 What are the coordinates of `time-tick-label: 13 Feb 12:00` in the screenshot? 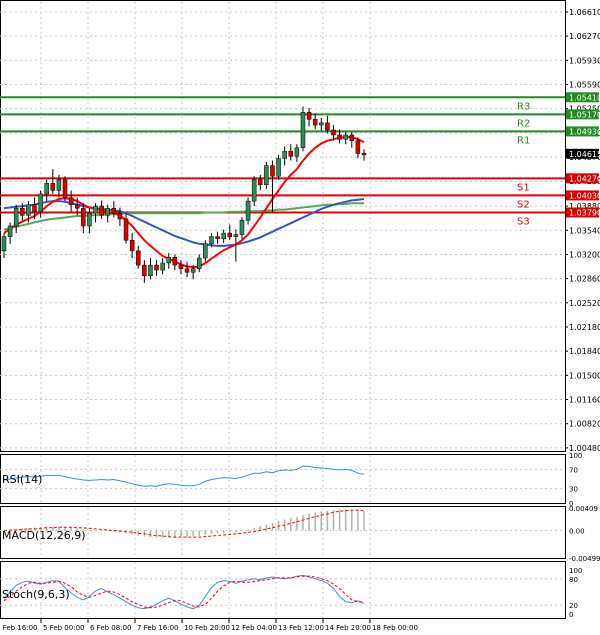 It's located at (301, 628).